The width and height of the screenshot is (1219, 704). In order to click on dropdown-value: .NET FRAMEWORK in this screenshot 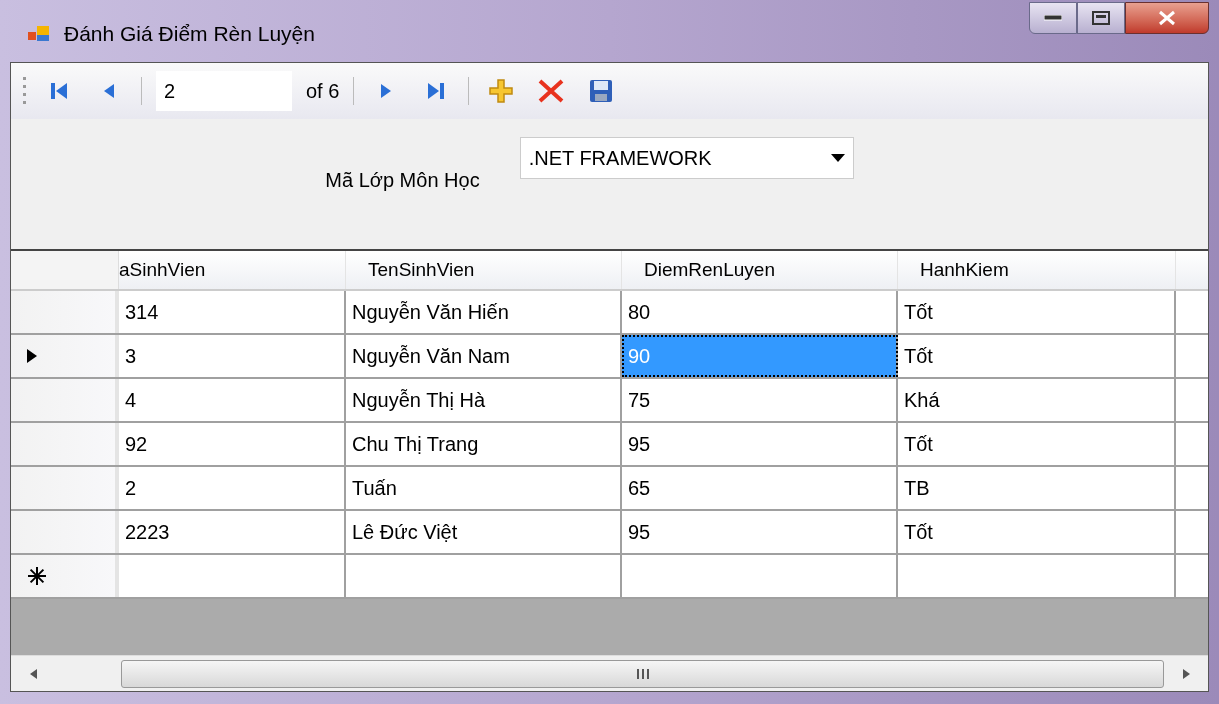, I will do `click(620, 158)`.